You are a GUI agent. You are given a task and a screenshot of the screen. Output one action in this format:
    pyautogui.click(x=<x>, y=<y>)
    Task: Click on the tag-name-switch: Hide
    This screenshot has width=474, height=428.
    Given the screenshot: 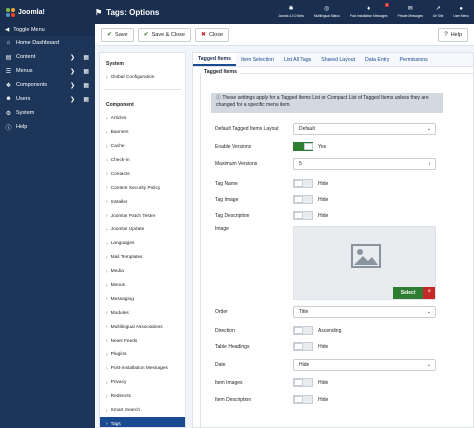 What is the action you would take?
    pyautogui.click(x=310, y=183)
    